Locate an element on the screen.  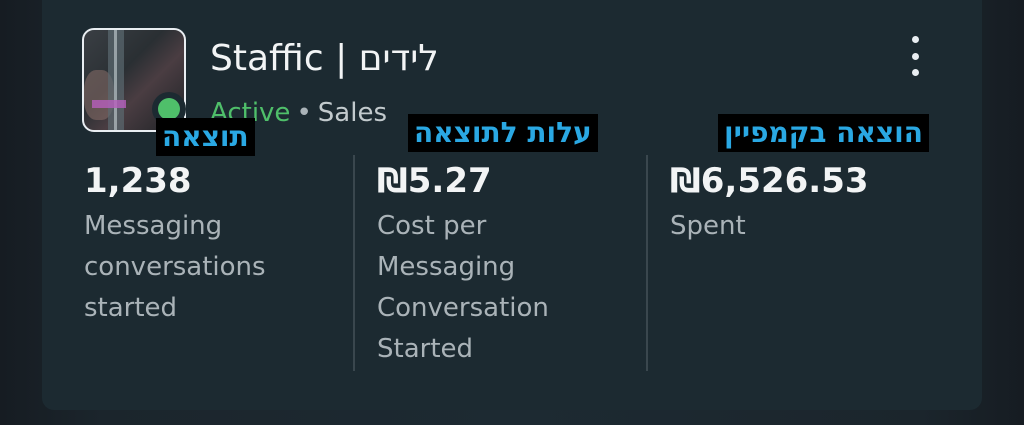
more-options-icon is located at coordinates (915, 56).